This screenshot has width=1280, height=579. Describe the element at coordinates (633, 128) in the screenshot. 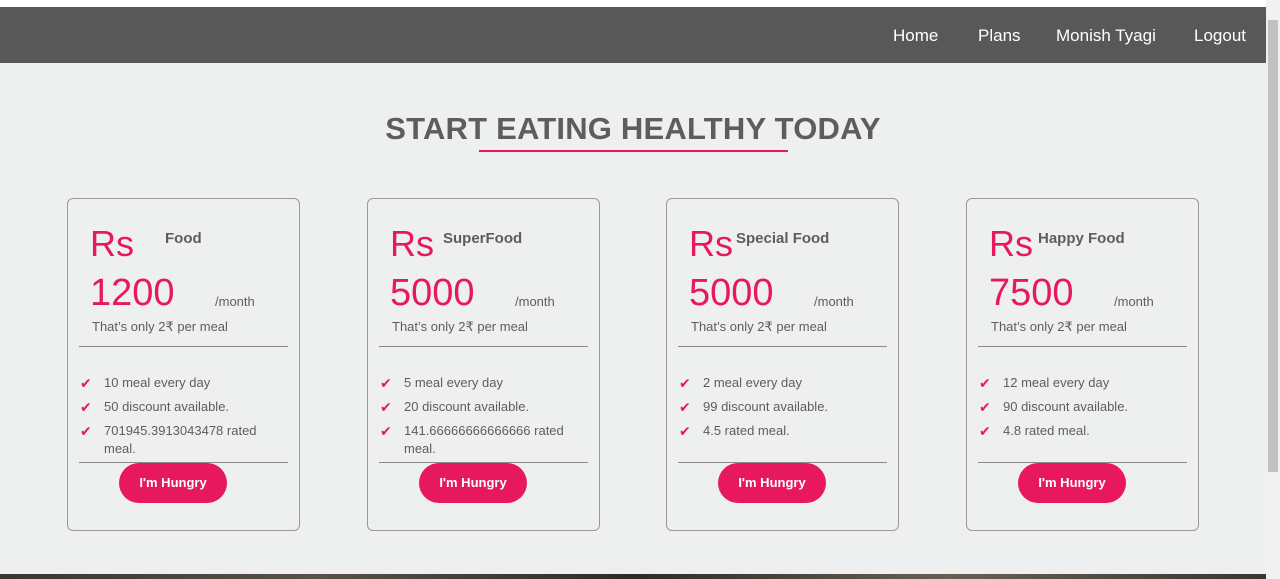

I see `page-heading: START EATING HEALTHY TODAY` at that location.